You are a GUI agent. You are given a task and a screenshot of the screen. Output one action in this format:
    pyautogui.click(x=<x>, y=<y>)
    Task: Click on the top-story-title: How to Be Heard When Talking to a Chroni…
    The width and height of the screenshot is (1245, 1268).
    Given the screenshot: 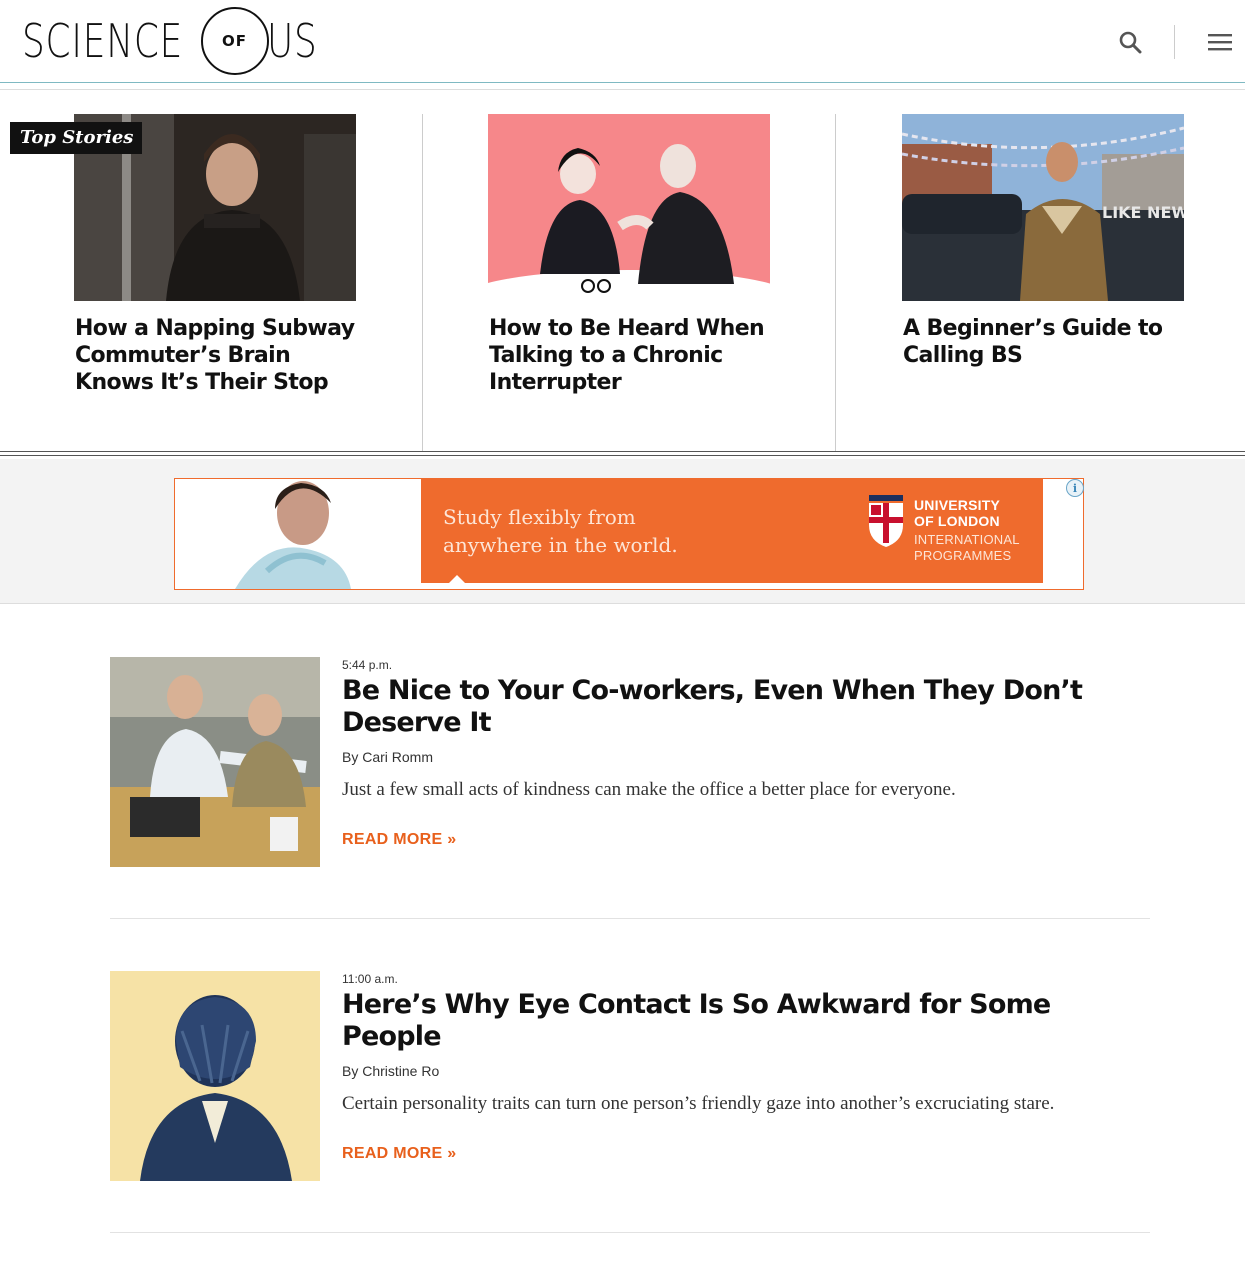 What is the action you would take?
    pyautogui.click(x=639, y=355)
    